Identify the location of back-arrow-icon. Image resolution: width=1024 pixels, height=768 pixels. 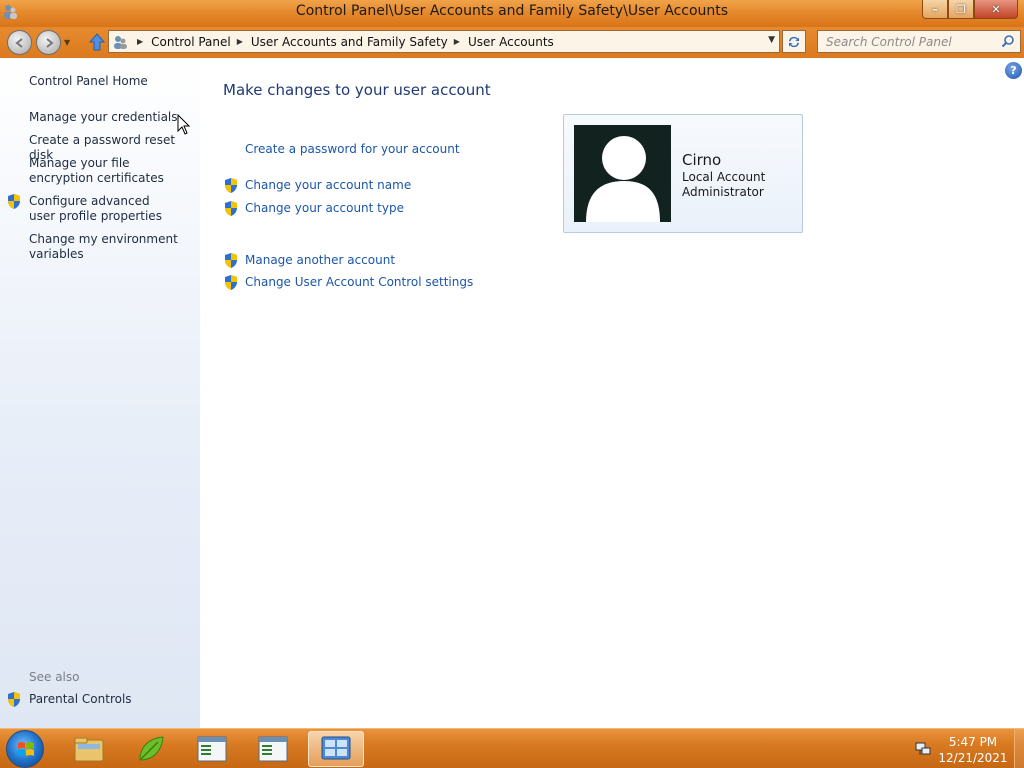
(18, 42).